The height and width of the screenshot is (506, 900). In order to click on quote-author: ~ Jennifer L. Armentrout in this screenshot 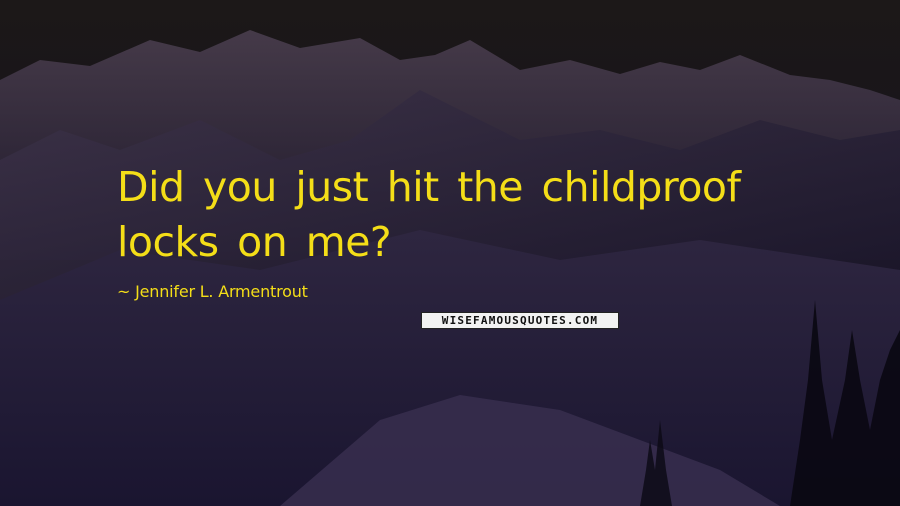, I will do `click(212, 291)`.